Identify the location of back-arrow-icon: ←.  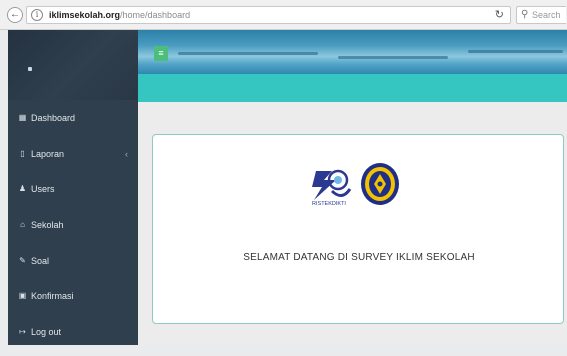
(15, 15).